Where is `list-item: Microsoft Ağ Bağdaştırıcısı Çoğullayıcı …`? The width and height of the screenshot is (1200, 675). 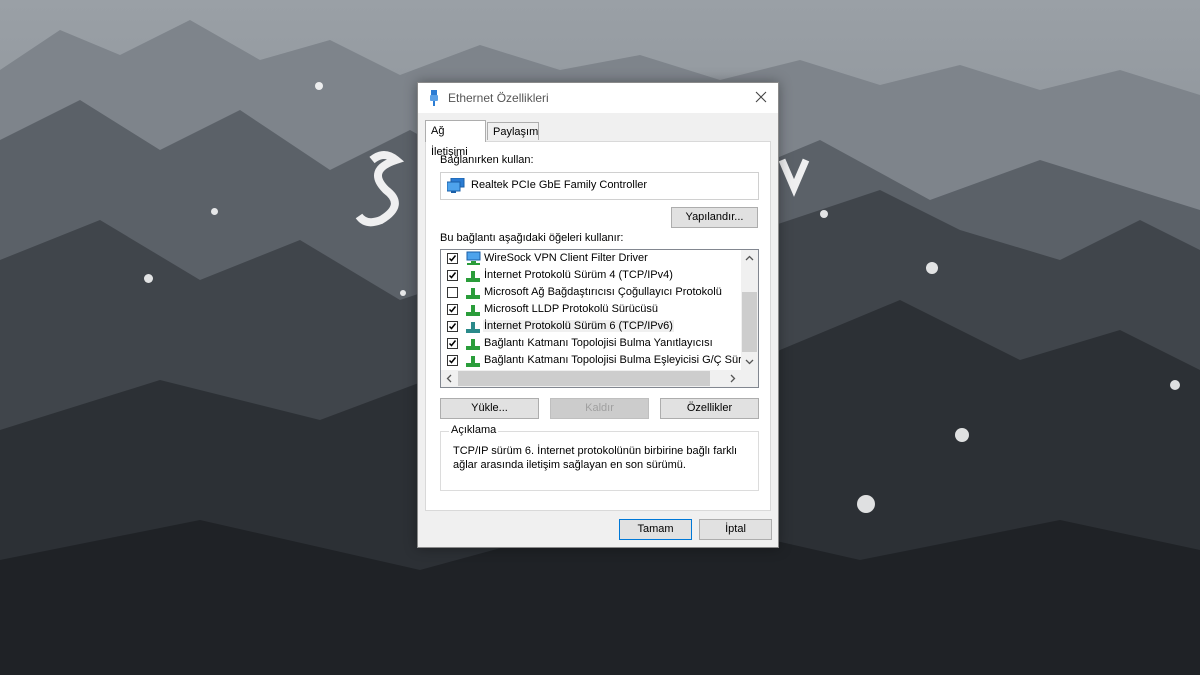
list-item: Microsoft Ağ Bağdaştırıcısı Çoğullayıcı … is located at coordinates (591, 292).